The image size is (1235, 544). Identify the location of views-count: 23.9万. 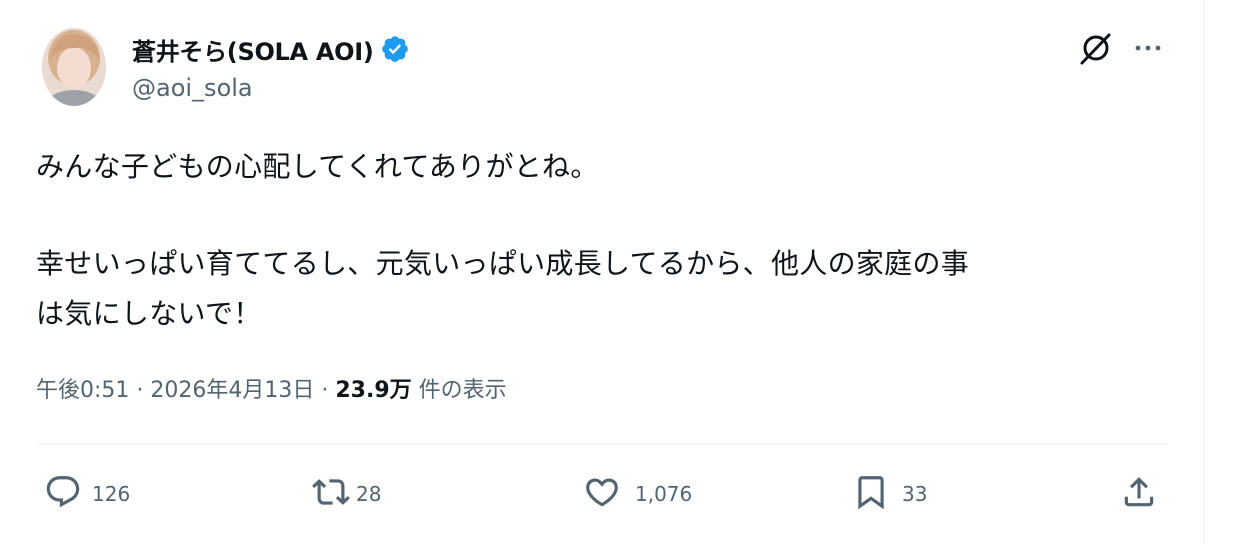
(373, 390).